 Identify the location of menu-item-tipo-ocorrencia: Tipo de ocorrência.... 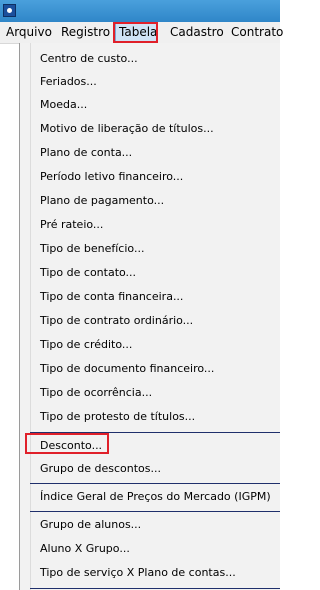
(96, 393).